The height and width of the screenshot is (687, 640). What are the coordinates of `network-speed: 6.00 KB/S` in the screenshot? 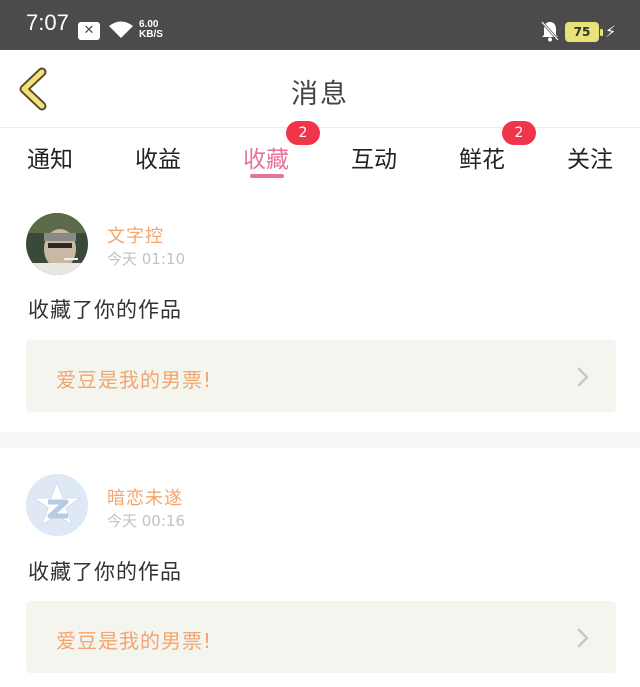 It's located at (151, 30).